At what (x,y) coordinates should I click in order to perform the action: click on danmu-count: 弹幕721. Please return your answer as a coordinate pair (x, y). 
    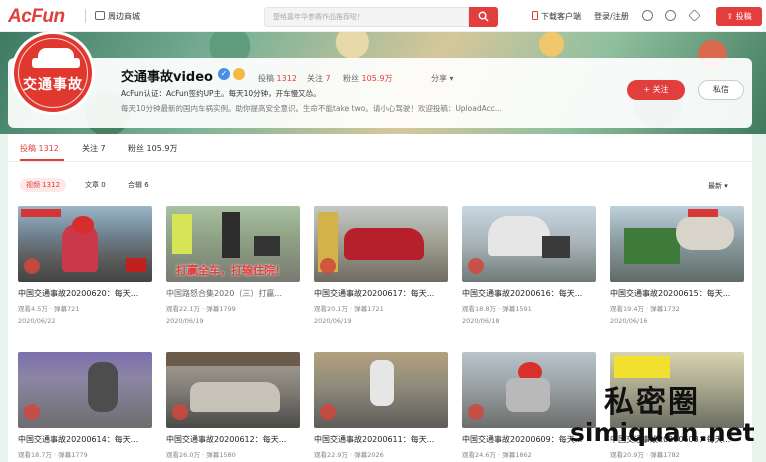
    Looking at the image, I should click on (67, 309).